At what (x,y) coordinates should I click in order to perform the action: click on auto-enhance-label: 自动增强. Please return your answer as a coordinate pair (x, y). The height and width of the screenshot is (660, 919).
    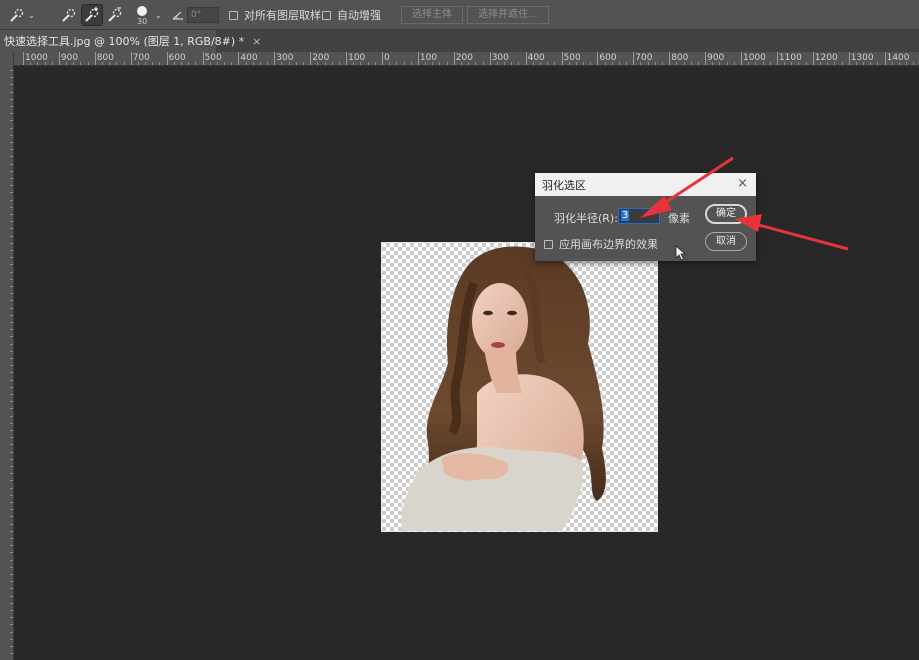
    Looking at the image, I should click on (359, 15).